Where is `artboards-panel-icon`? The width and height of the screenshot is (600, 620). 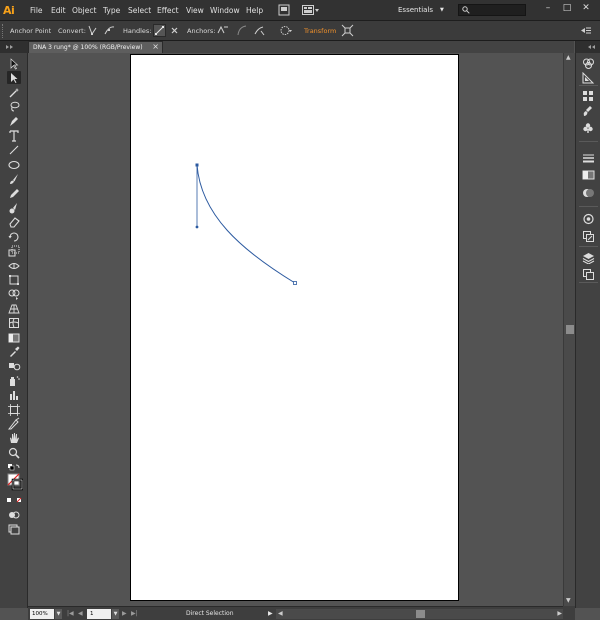 artboards-panel-icon is located at coordinates (588, 274).